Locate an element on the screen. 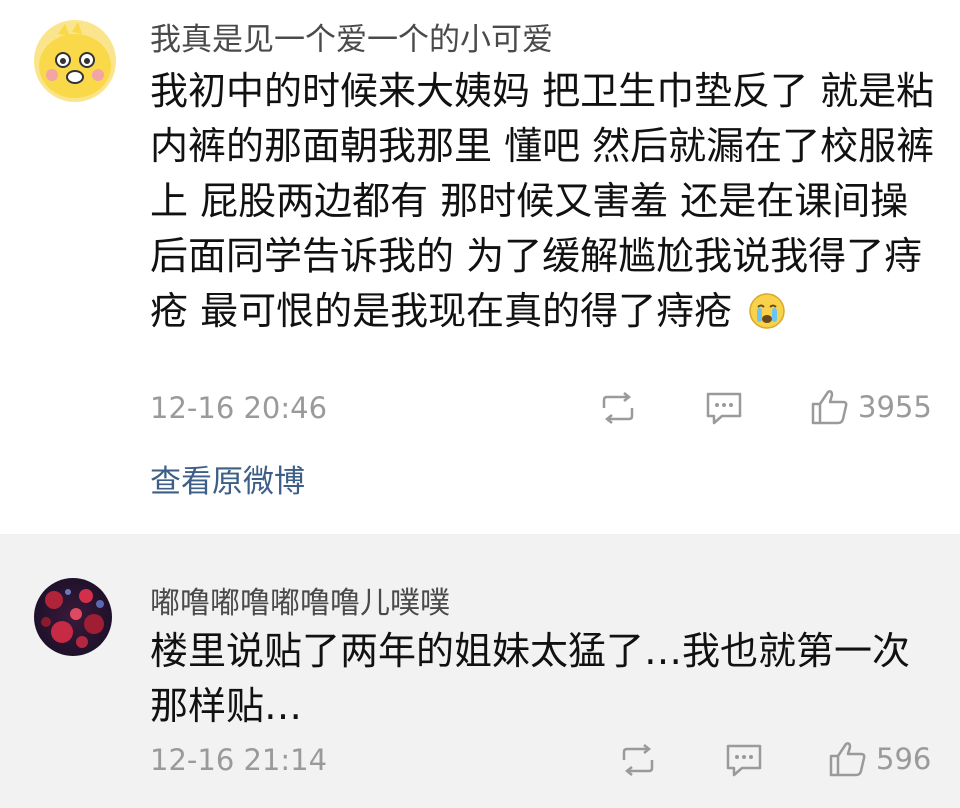 This screenshot has height=808, width=960. comment-timestamp: 12-16 20:46 is located at coordinates (239, 408).